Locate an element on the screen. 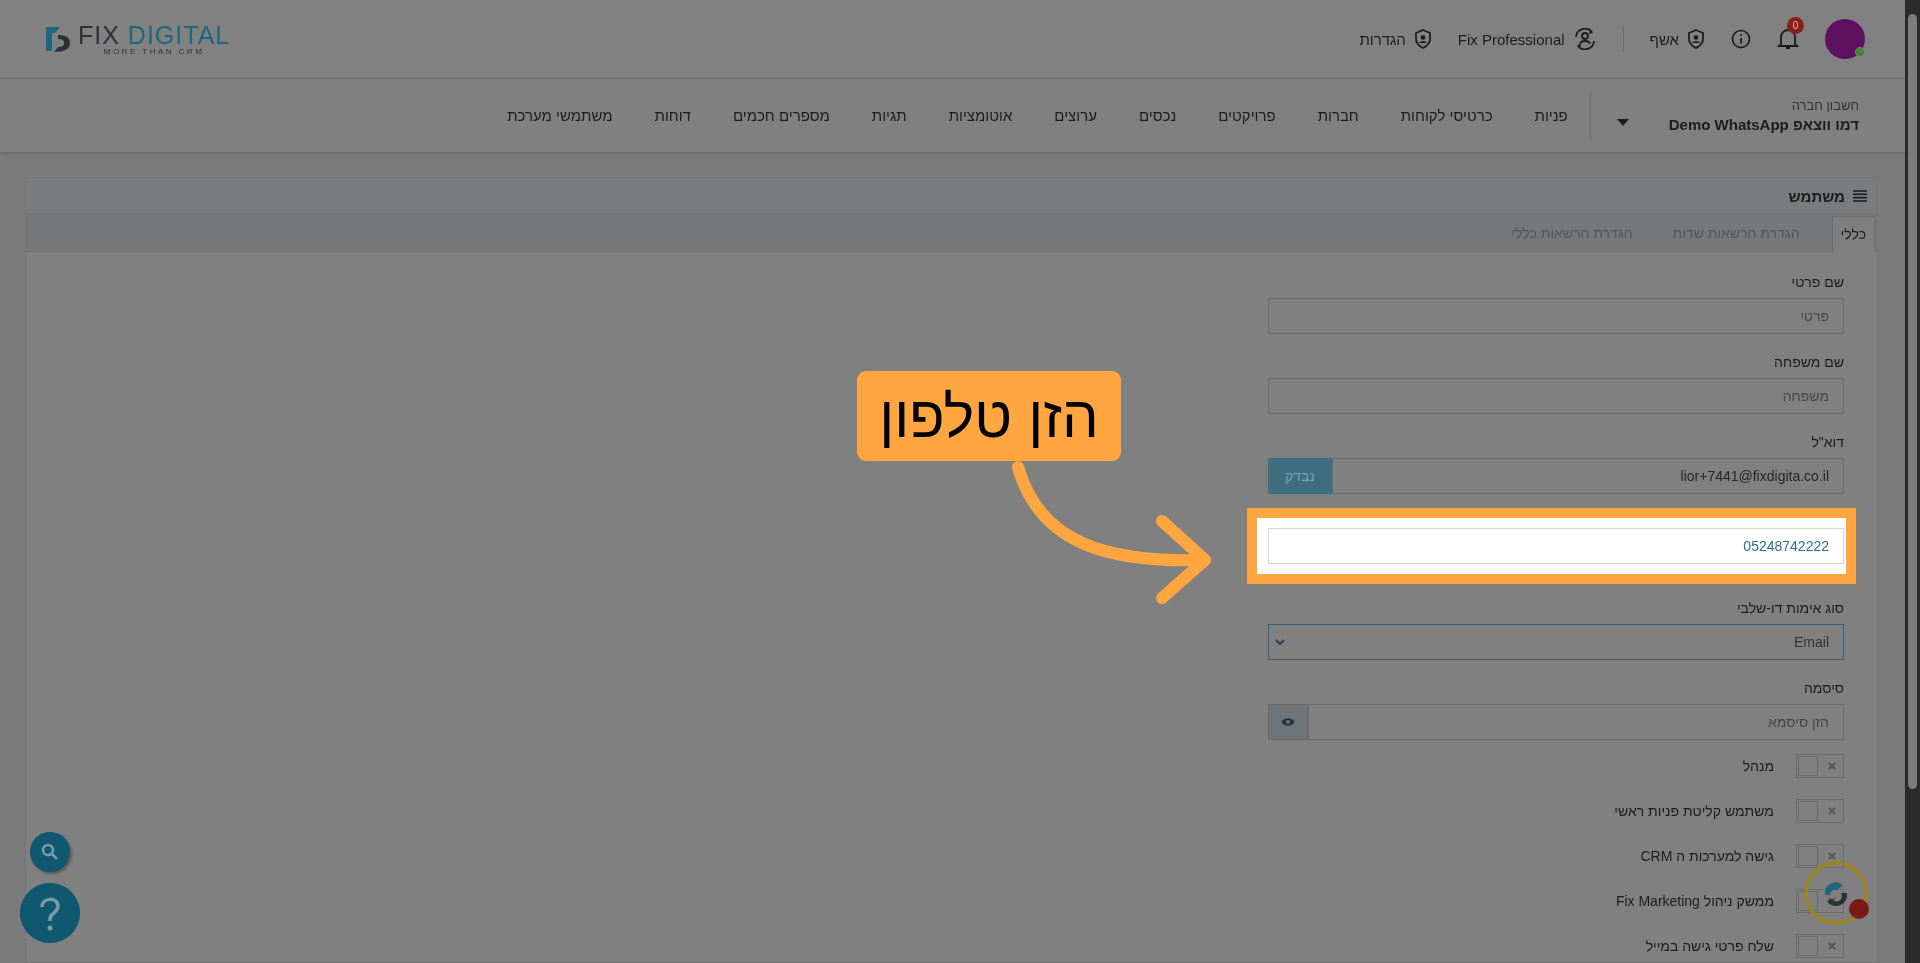 Image resolution: width=1920 pixels, height=963 pixels. input-field: lior+7441@fixdigita.co.il is located at coordinates (1588, 476).